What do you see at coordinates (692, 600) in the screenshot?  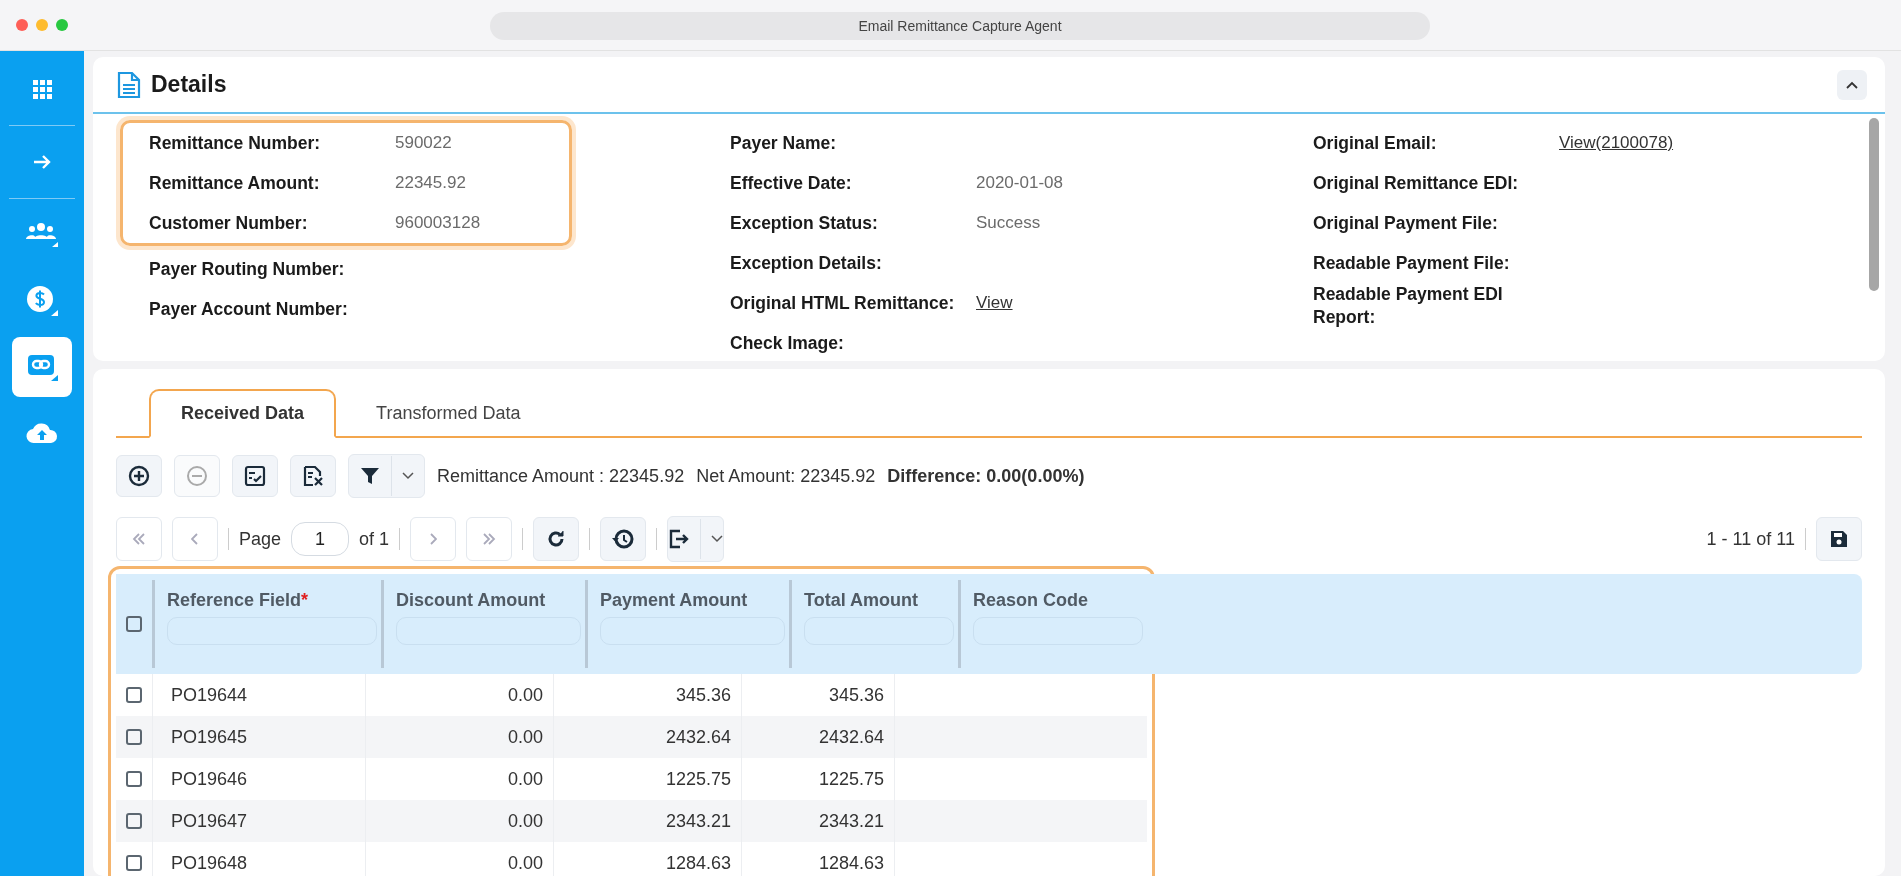 I see `column-header: Payment Amount` at bounding box center [692, 600].